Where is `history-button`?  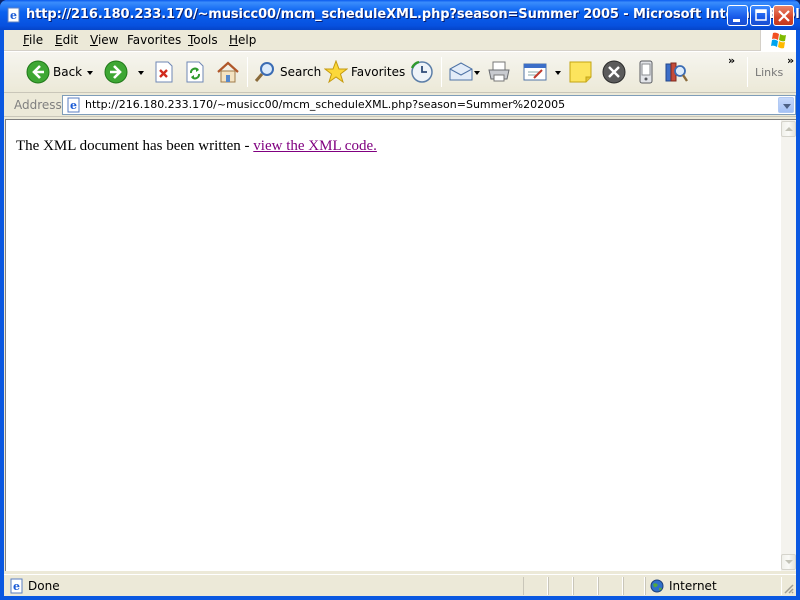
history-button is located at coordinates (422, 72).